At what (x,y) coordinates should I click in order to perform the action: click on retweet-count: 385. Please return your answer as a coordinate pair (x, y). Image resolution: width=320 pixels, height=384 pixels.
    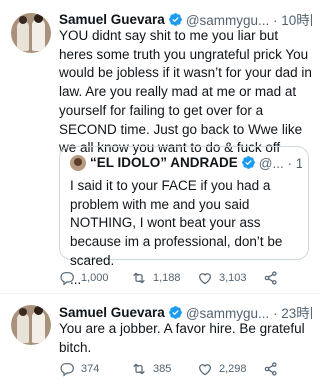
    Looking at the image, I should click on (162, 369).